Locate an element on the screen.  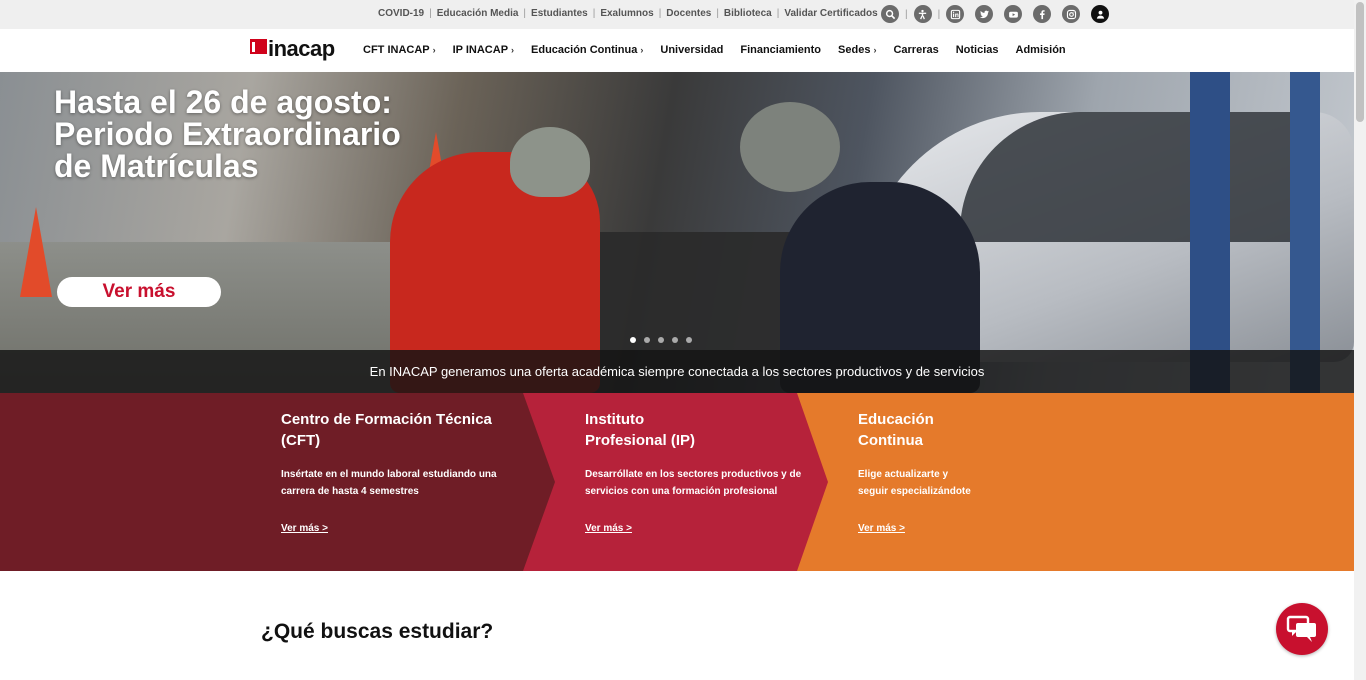
link-exalumnos: Exalumnos is located at coordinates (626, 13).